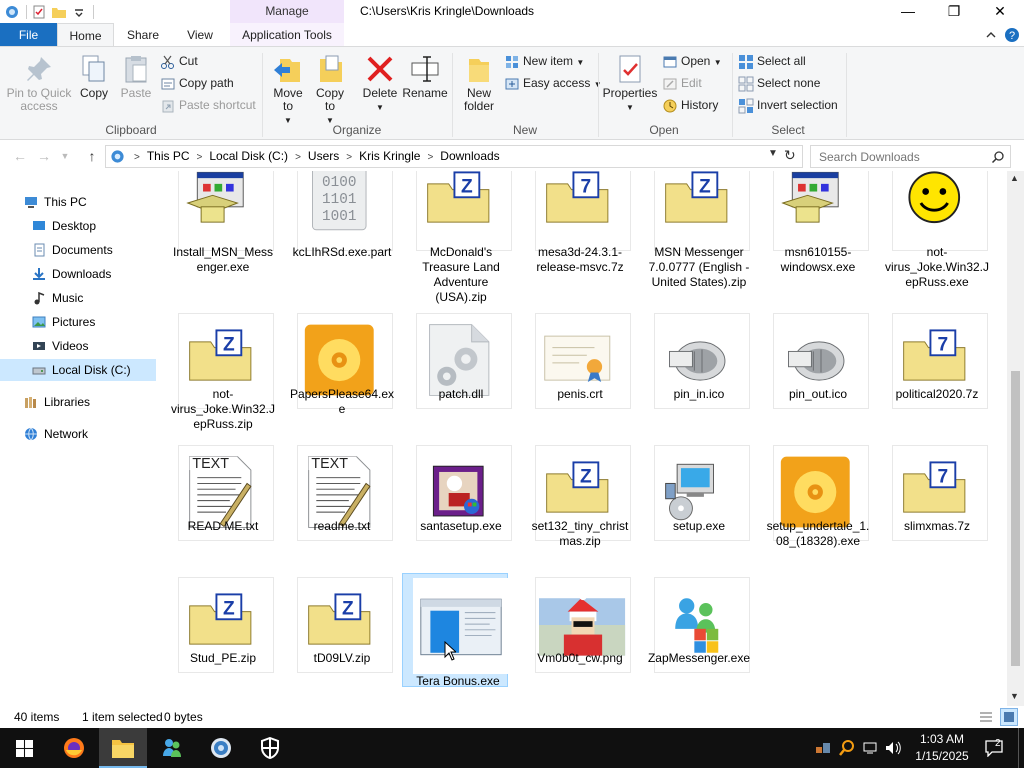 The height and width of the screenshot is (768, 1024). What do you see at coordinates (94, 76) in the screenshot?
I see `copy-button: Copy` at bounding box center [94, 76].